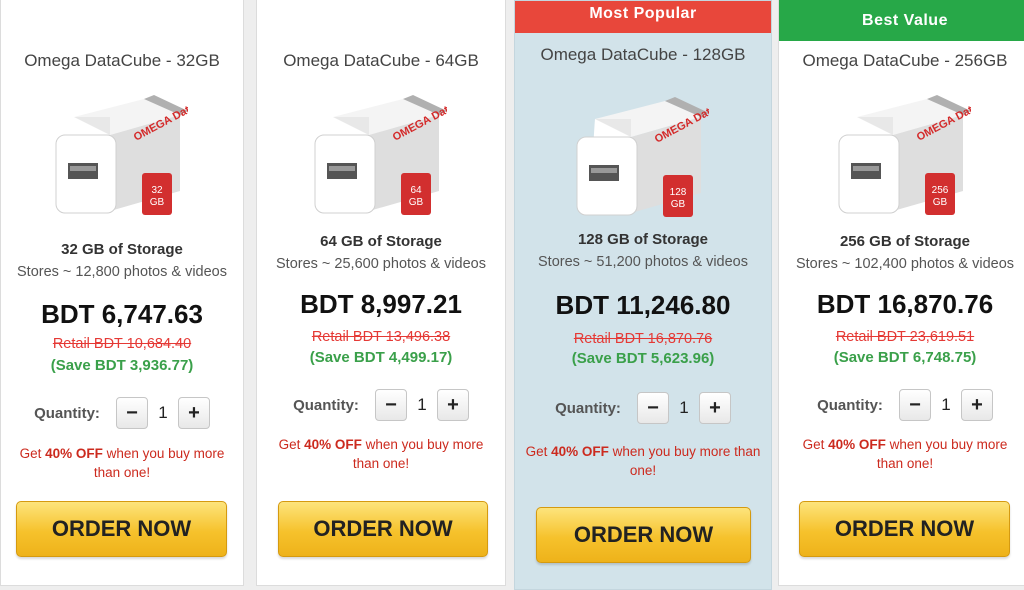 Image resolution: width=1024 pixels, height=590 pixels. Describe the element at coordinates (905, 357) in the screenshot. I see `savings-amount: (Save BDT 6,748.75)` at that location.